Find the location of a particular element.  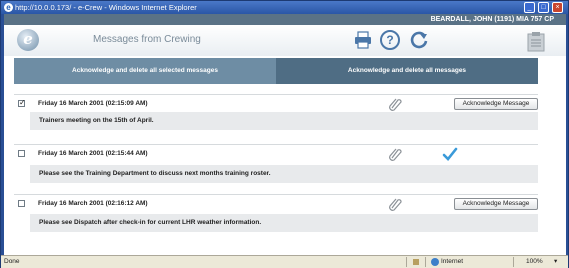

close-button: × is located at coordinates (557, 7).